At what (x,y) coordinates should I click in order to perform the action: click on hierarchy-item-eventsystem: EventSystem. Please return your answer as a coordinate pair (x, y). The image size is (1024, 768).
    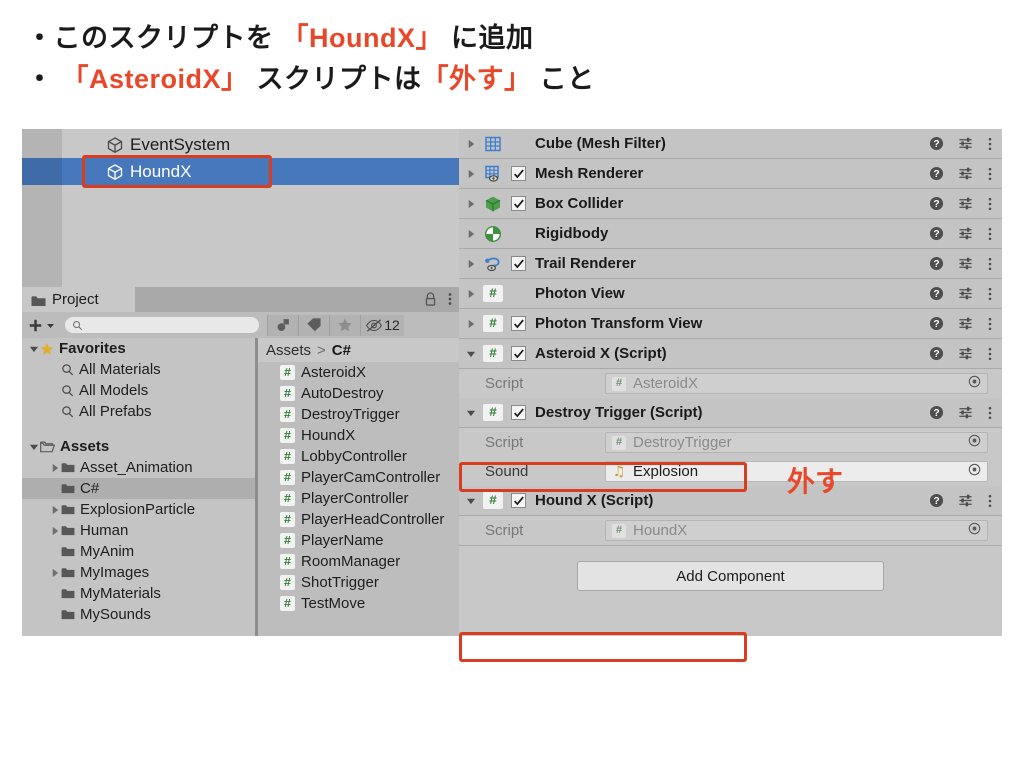
    Looking at the image, I should click on (240, 144).